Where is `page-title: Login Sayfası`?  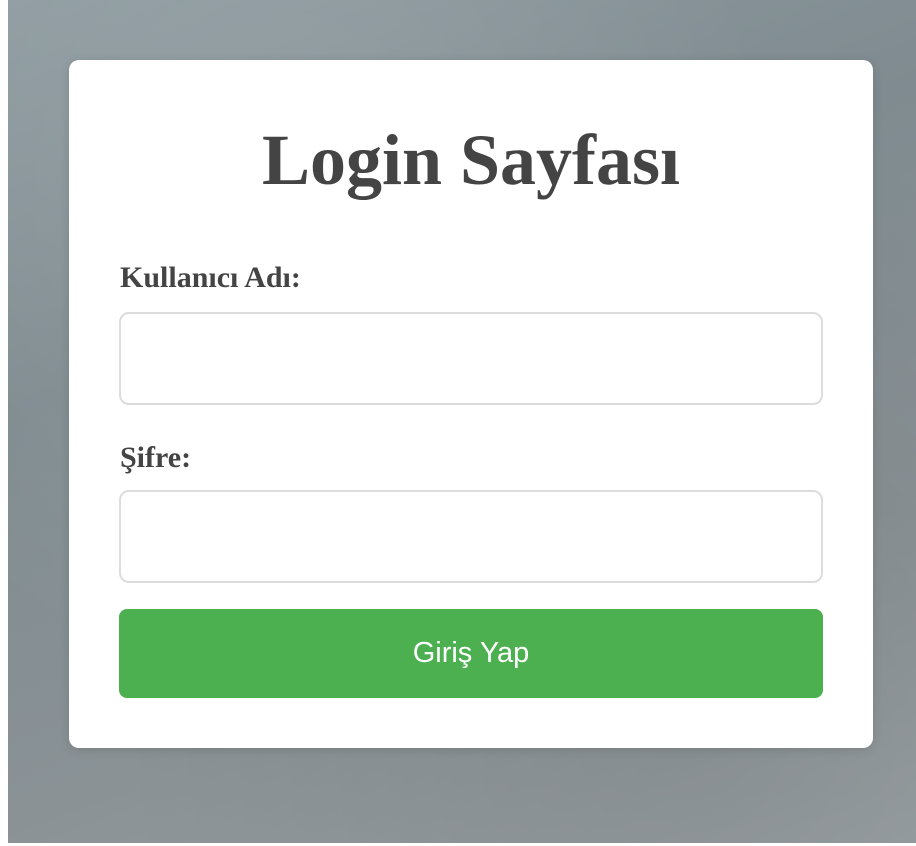 page-title: Login Sayfası is located at coordinates (471, 160).